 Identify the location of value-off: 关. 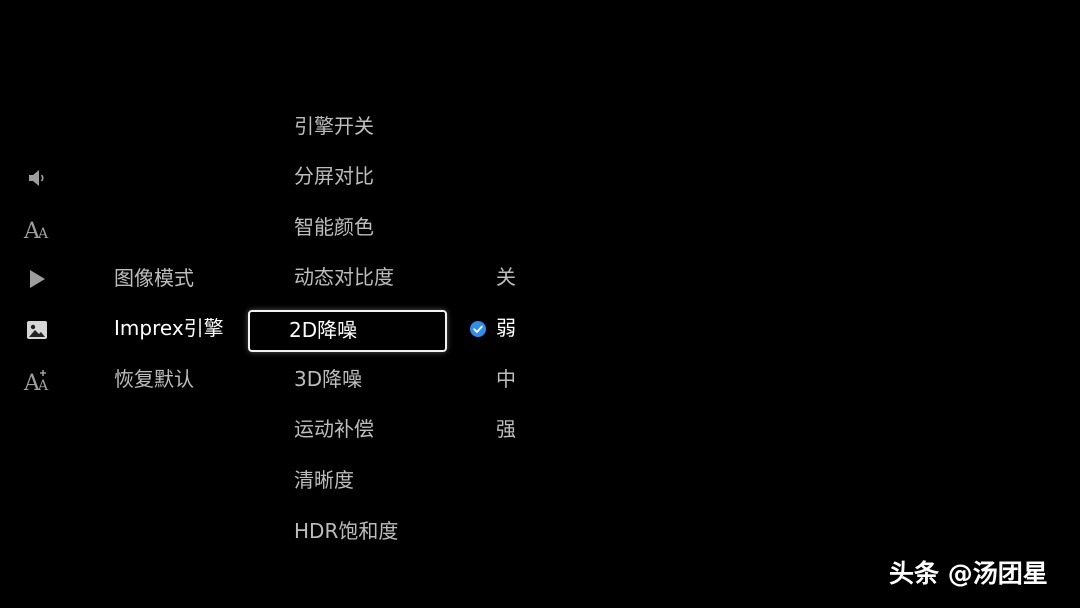
(506, 277).